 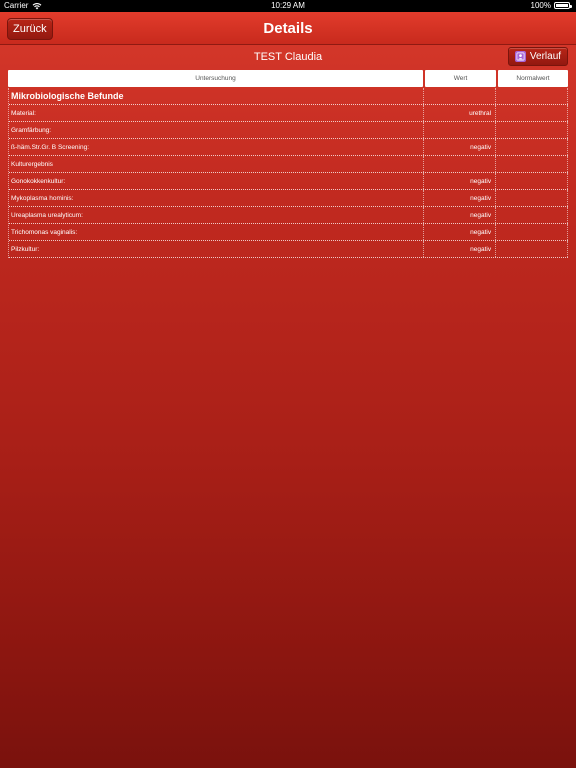 What do you see at coordinates (215, 78) in the screenshot?
I see `column-header-untersuchung: Untersuchung` at bounding box center [215, 78].